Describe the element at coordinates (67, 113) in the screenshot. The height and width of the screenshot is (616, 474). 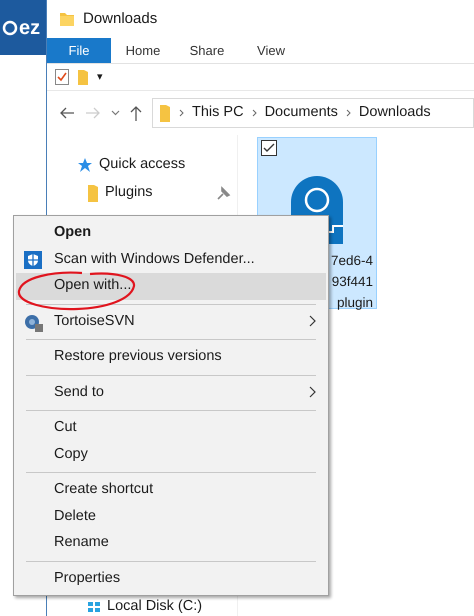
I see `back-icon` at that location.